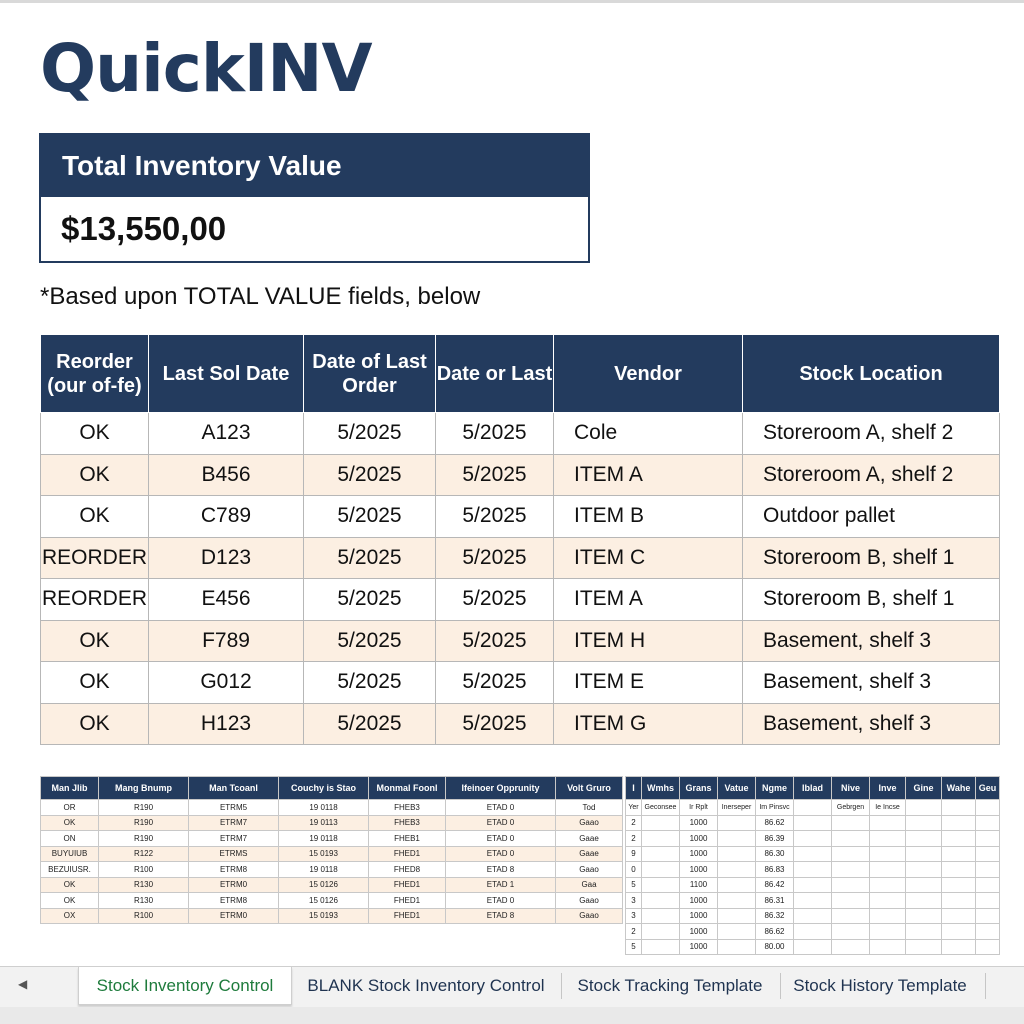  I want to click on mini-cell: 15 0126, so click(323, 884).